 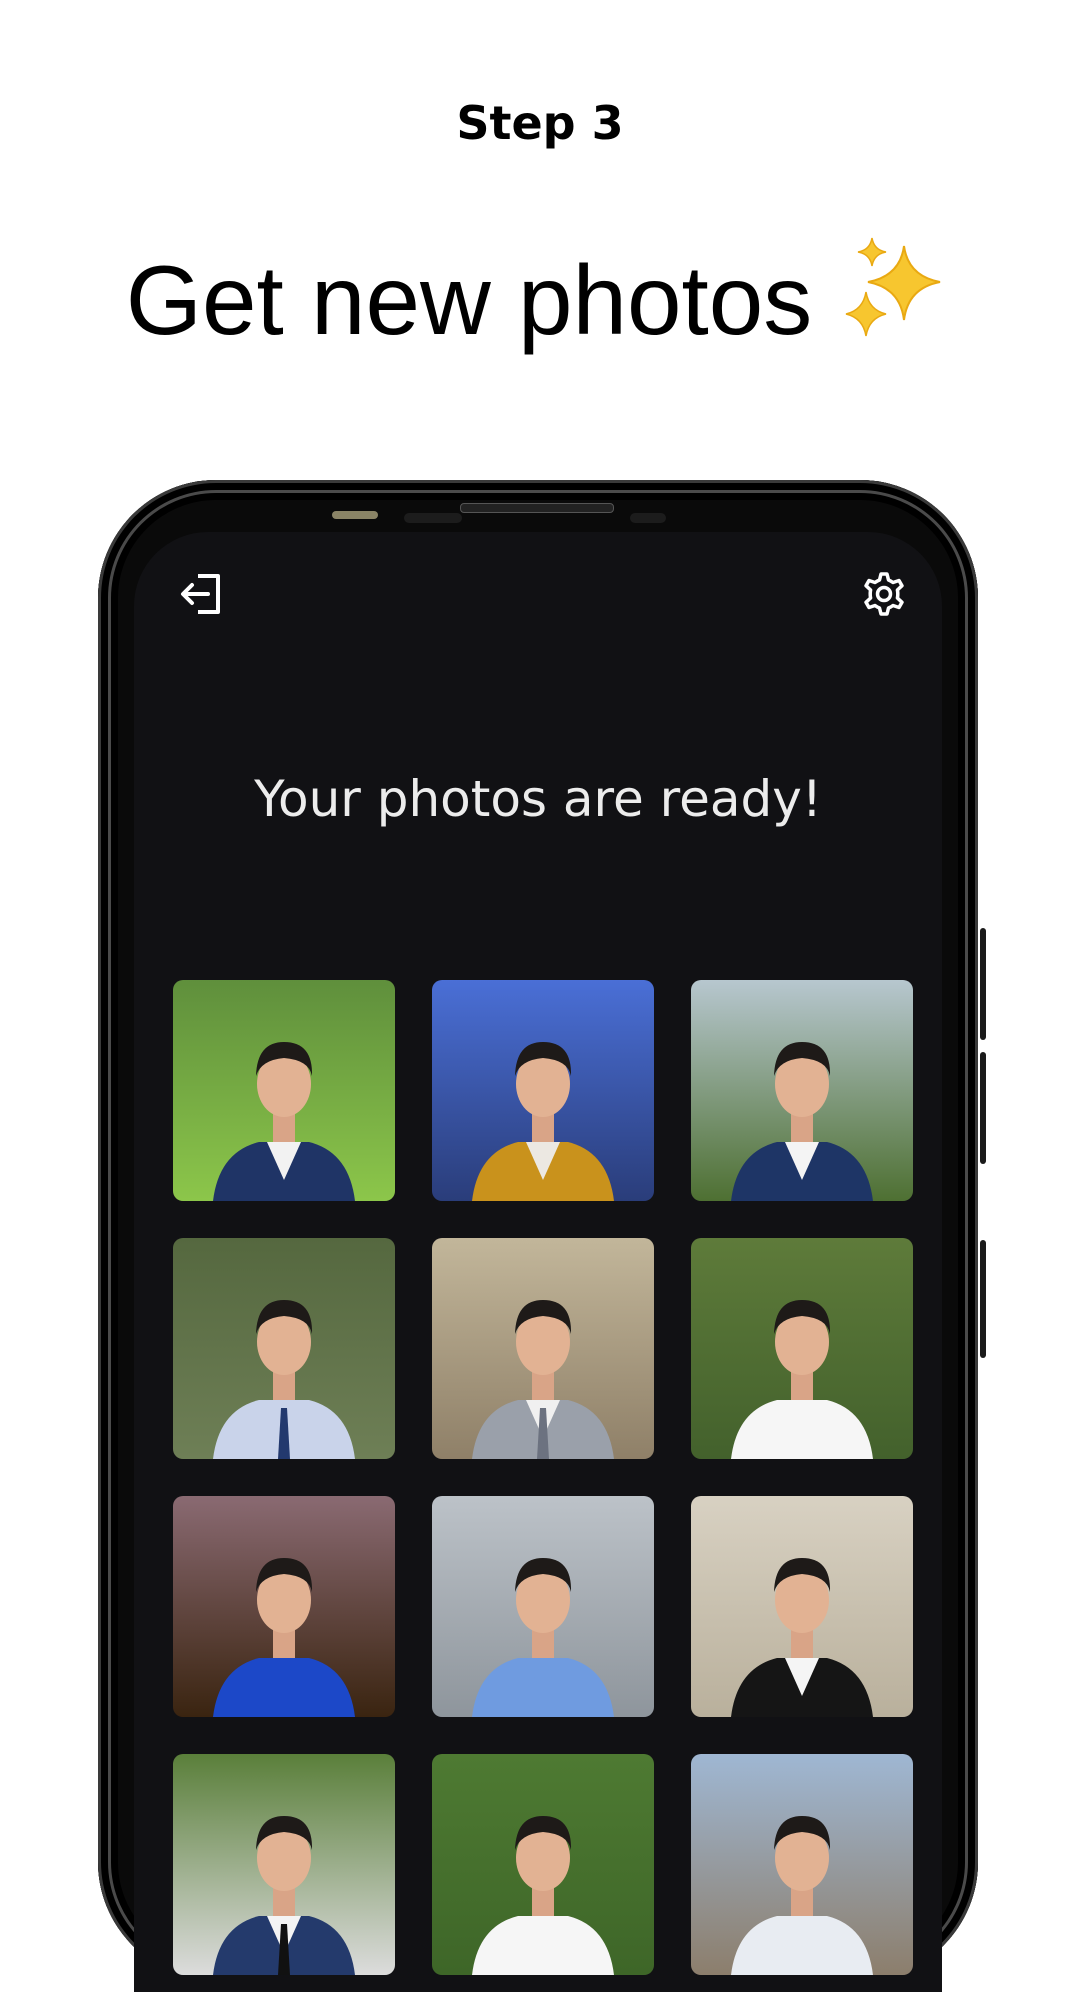 I want to click on page-headline: Get new photos, so click(x=540, y=299).